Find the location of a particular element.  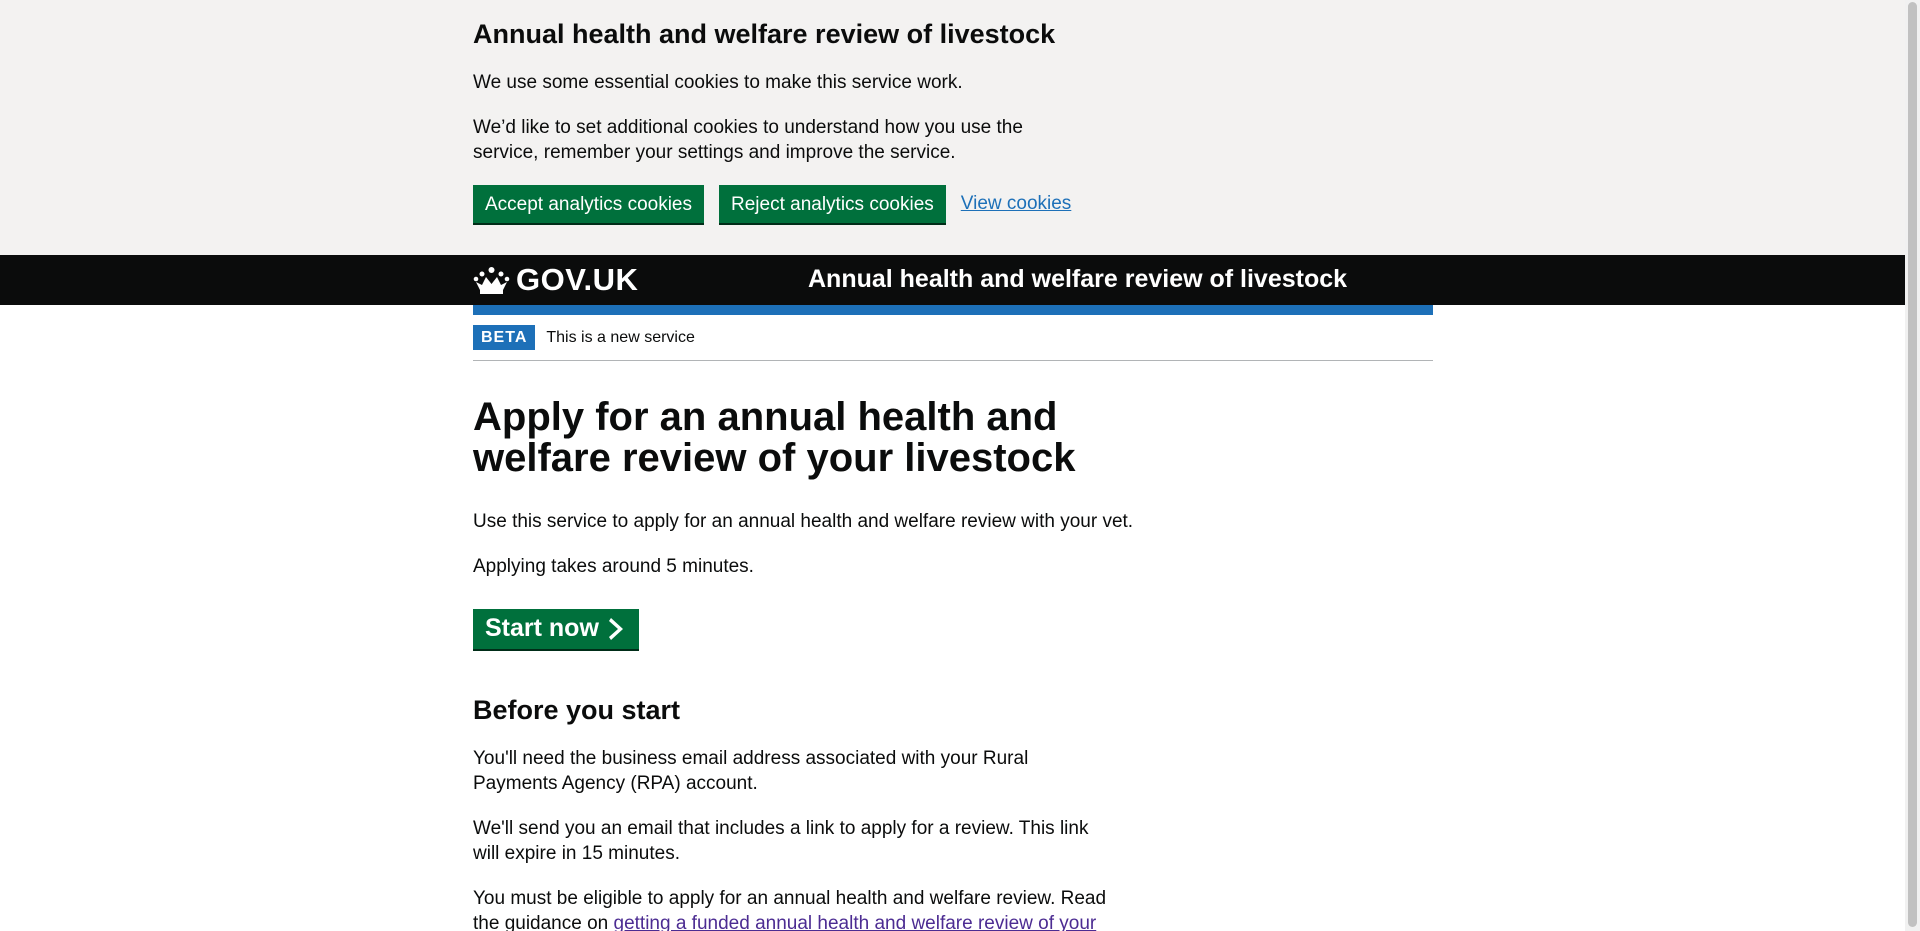

start-now-button: Start now is located at coordinates (556, 629).